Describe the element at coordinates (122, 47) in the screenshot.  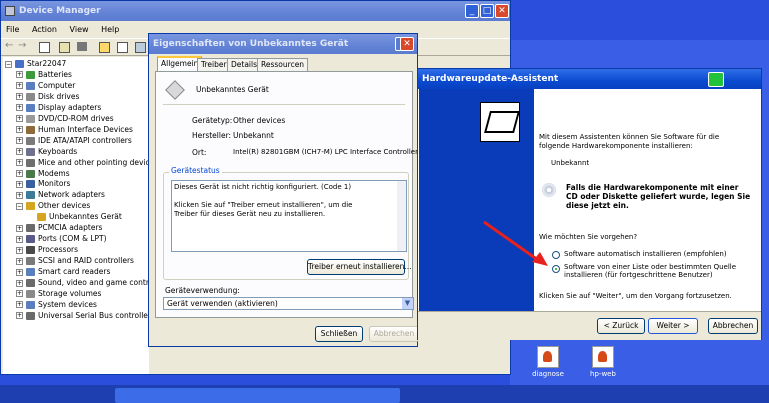
I see `view-icon` at that location.